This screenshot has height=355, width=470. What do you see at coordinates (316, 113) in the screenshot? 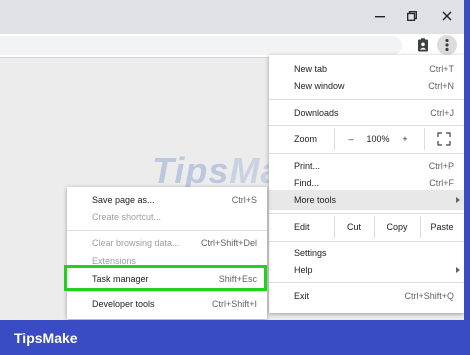
I see `downloads-label: Downloads` at bounding box center [316, 113].